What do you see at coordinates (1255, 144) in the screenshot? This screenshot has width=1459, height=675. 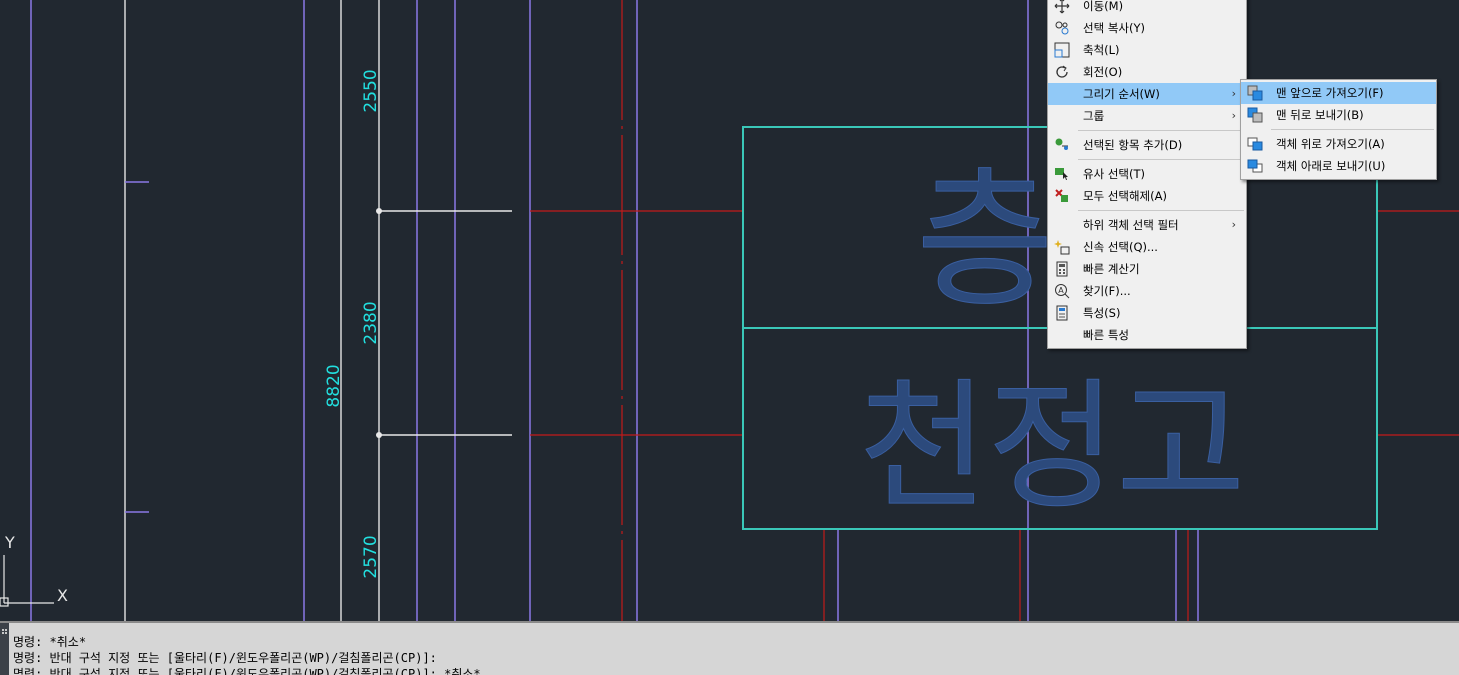 I see `bring-above-objects-icon` at bounding box center [1255, 144].